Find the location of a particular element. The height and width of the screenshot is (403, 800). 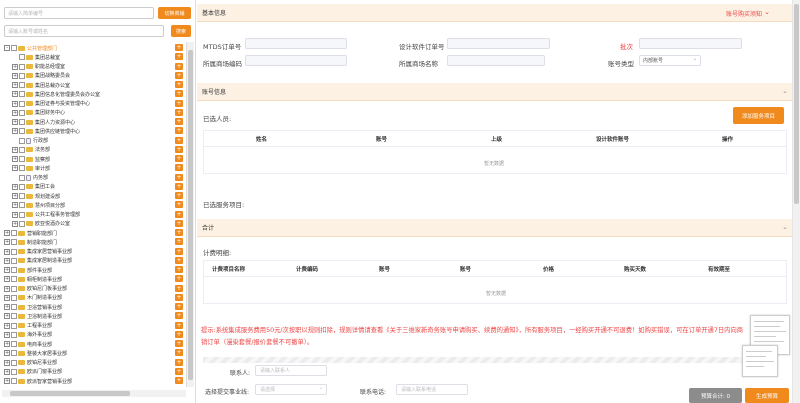

budget-total-button: 预算合计: 0 is located at coordinates (715, 395).